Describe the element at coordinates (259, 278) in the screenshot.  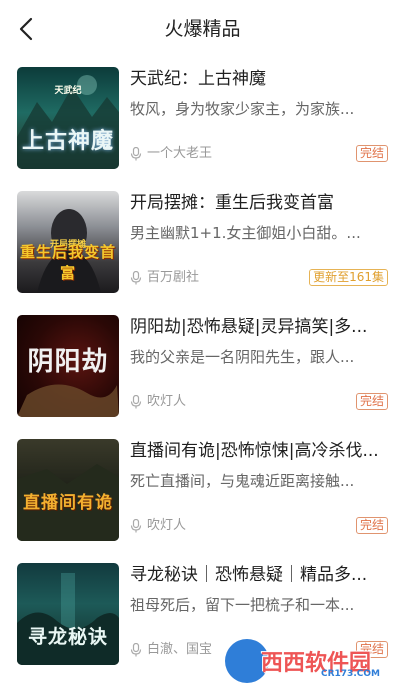
I see `book-meta: 百万剧社 更新至161集` at that location.